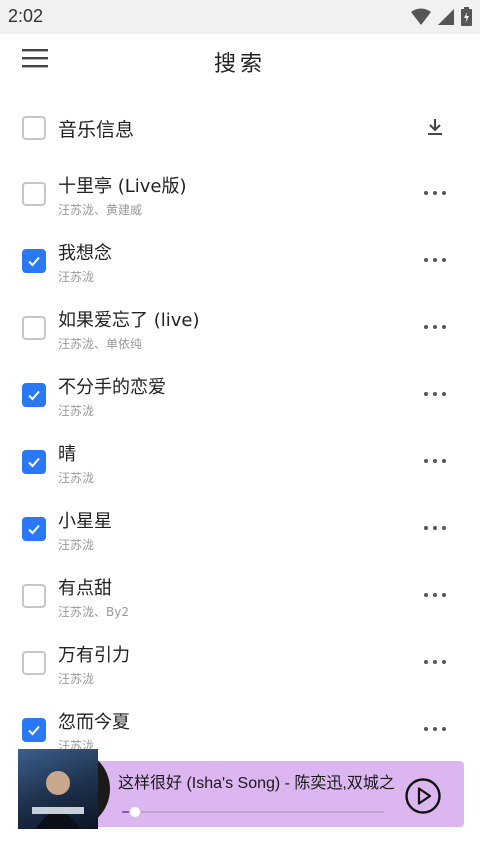 The width and height of the screenshot is (480, 855). What do you see at coordinates (240, 329) in the screenshot?
I see `song-row: 如果爱忘了 (live) 汪苏泷、单依纯` at bounding box center [240, 329].